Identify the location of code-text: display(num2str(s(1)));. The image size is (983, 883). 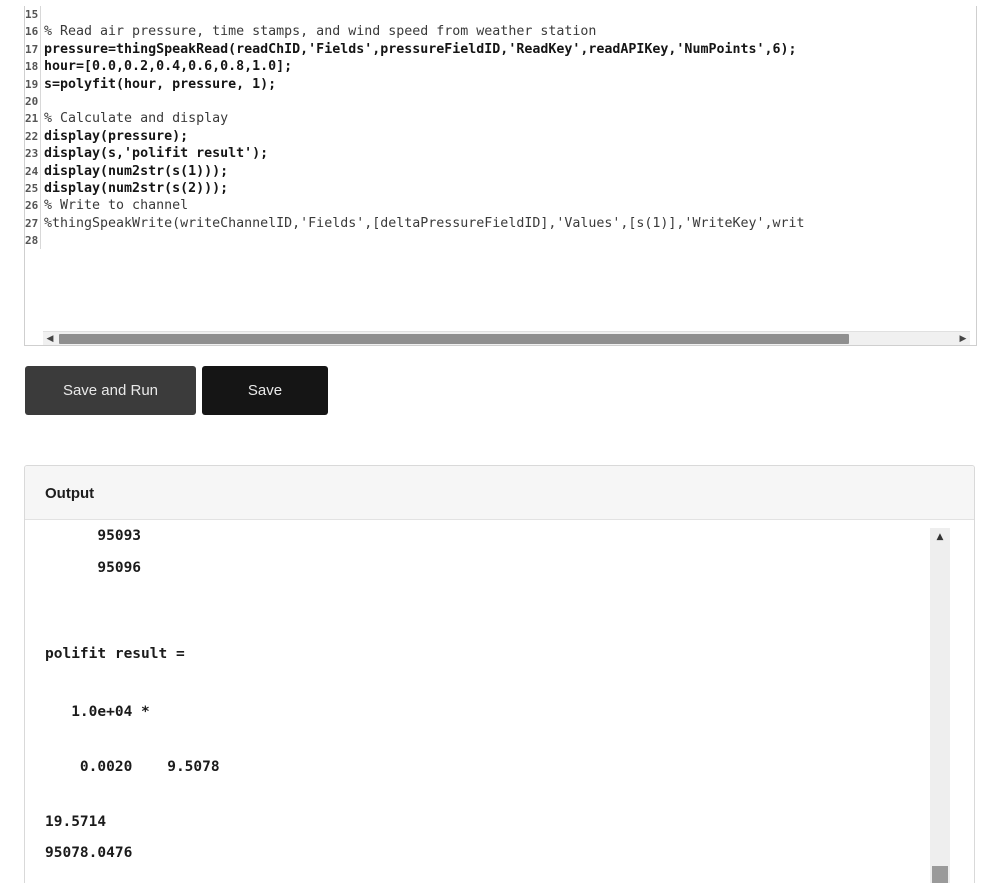
(136, 171).